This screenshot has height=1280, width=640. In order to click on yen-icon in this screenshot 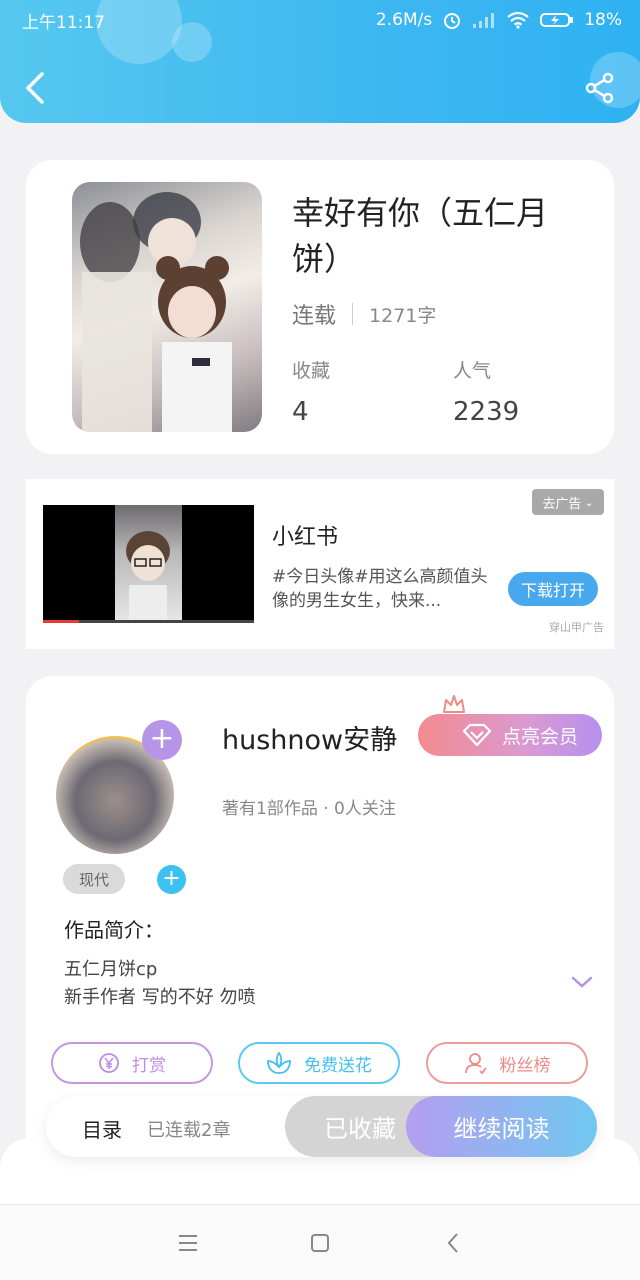, I will do `click(109, 1063)`.